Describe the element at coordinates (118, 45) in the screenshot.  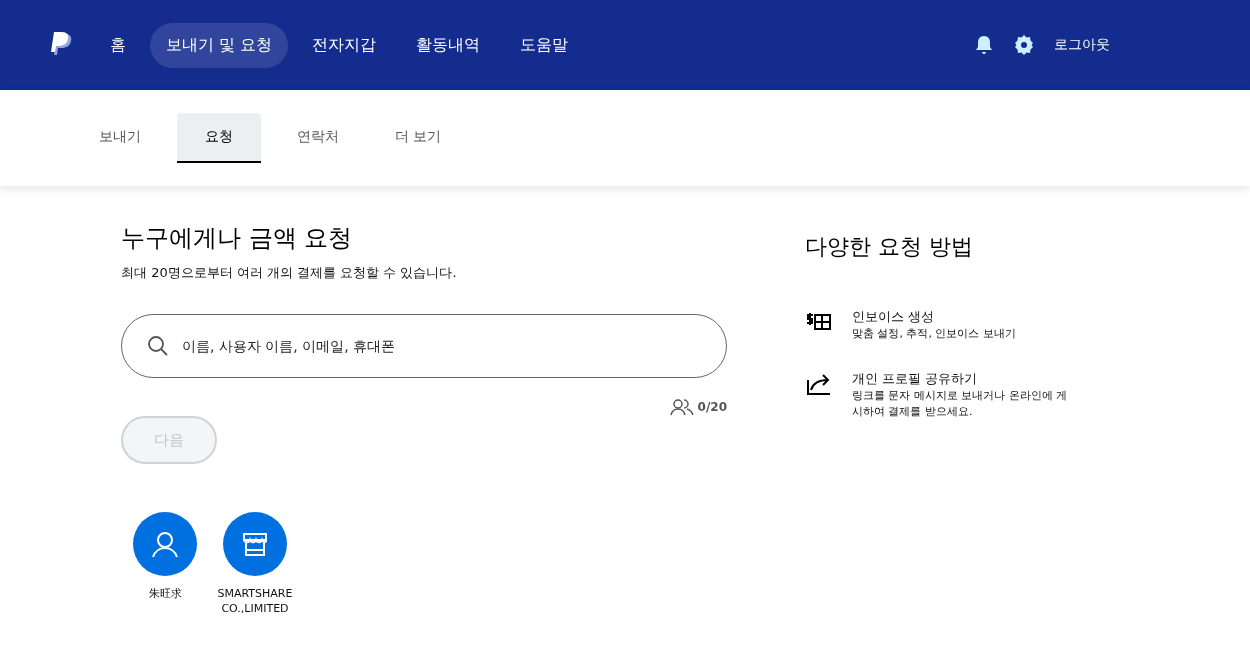
I see `nav-link: 홈` at that location.